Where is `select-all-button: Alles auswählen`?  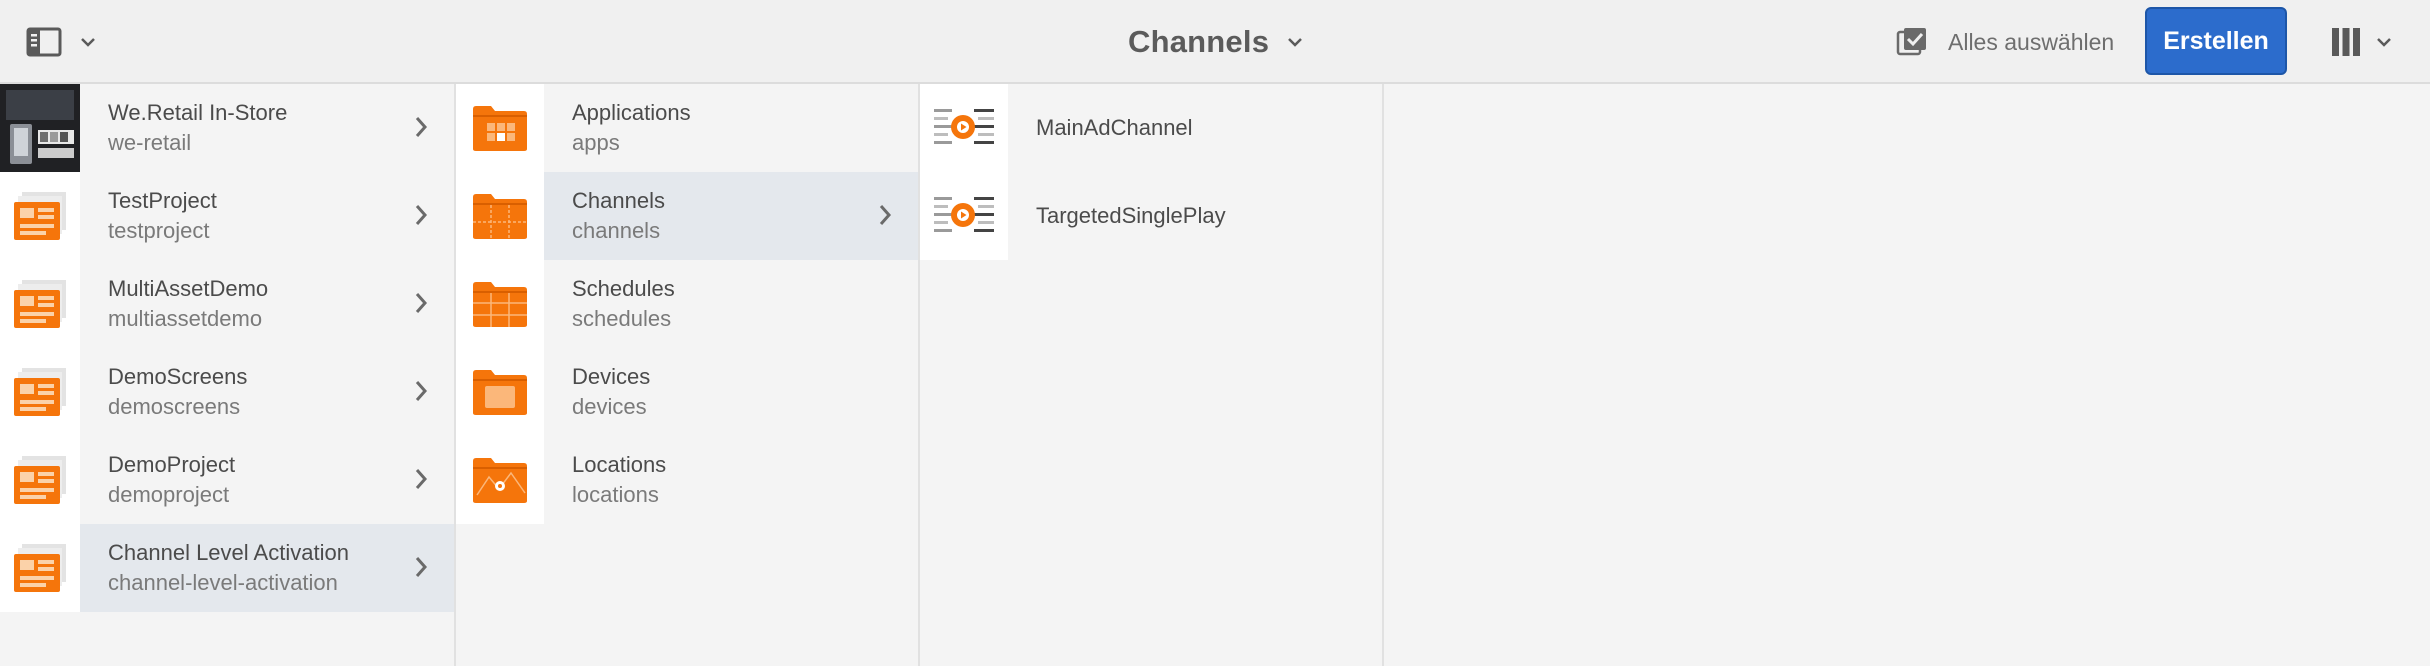
select-all-button: Alles auswählen is located at coordinates (2005, 42).